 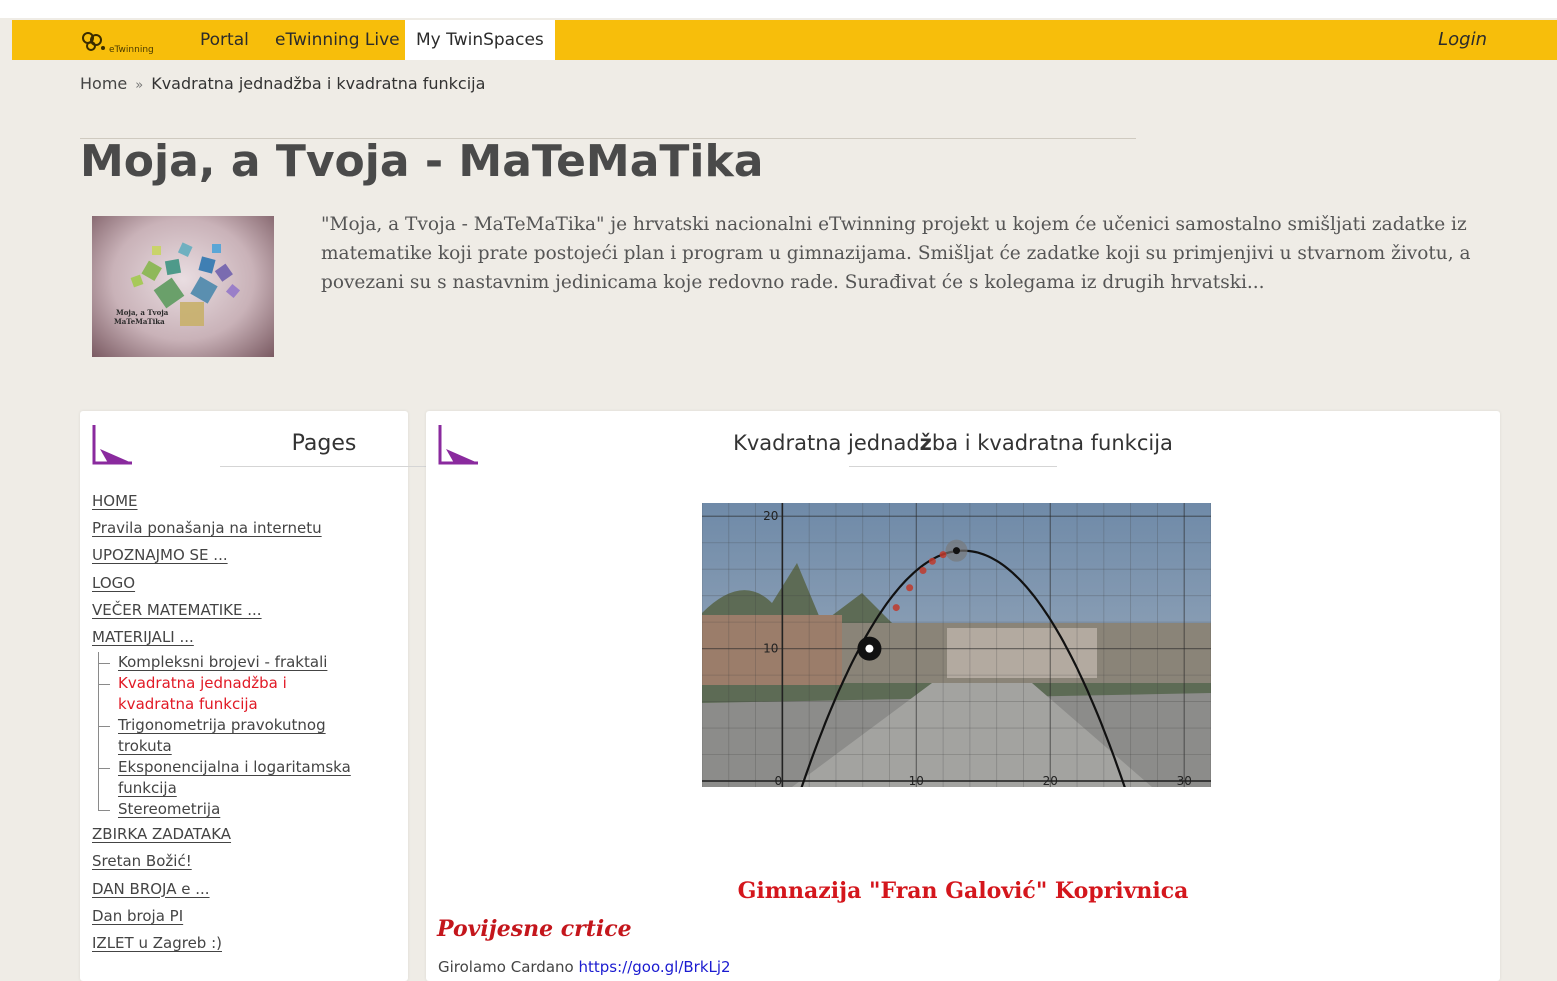 I want to click on subpage-item: Kompleksni brojevi - fraktali, so click(x=242, y=662).